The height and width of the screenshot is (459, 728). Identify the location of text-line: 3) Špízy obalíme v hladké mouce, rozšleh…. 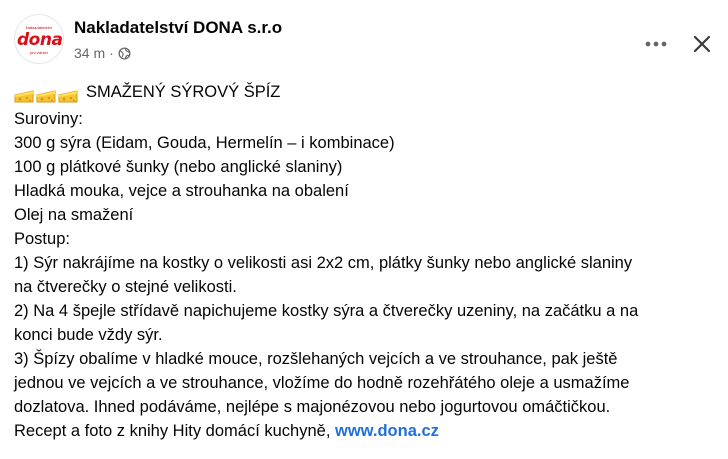
(316, 359).